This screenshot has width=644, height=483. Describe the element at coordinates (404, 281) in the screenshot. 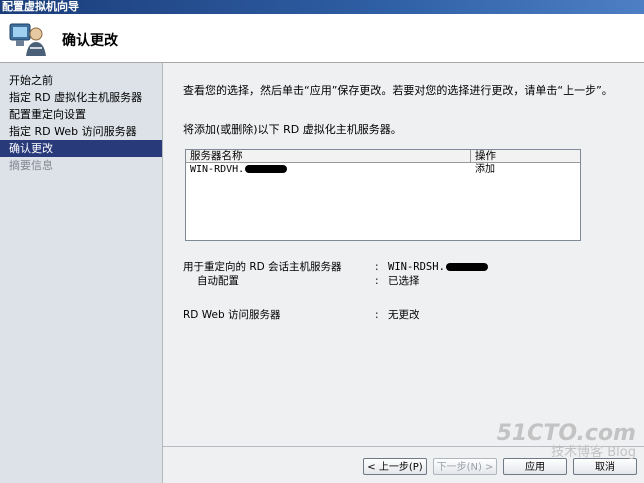

I see `auto-config-value: 已选择` at that location.